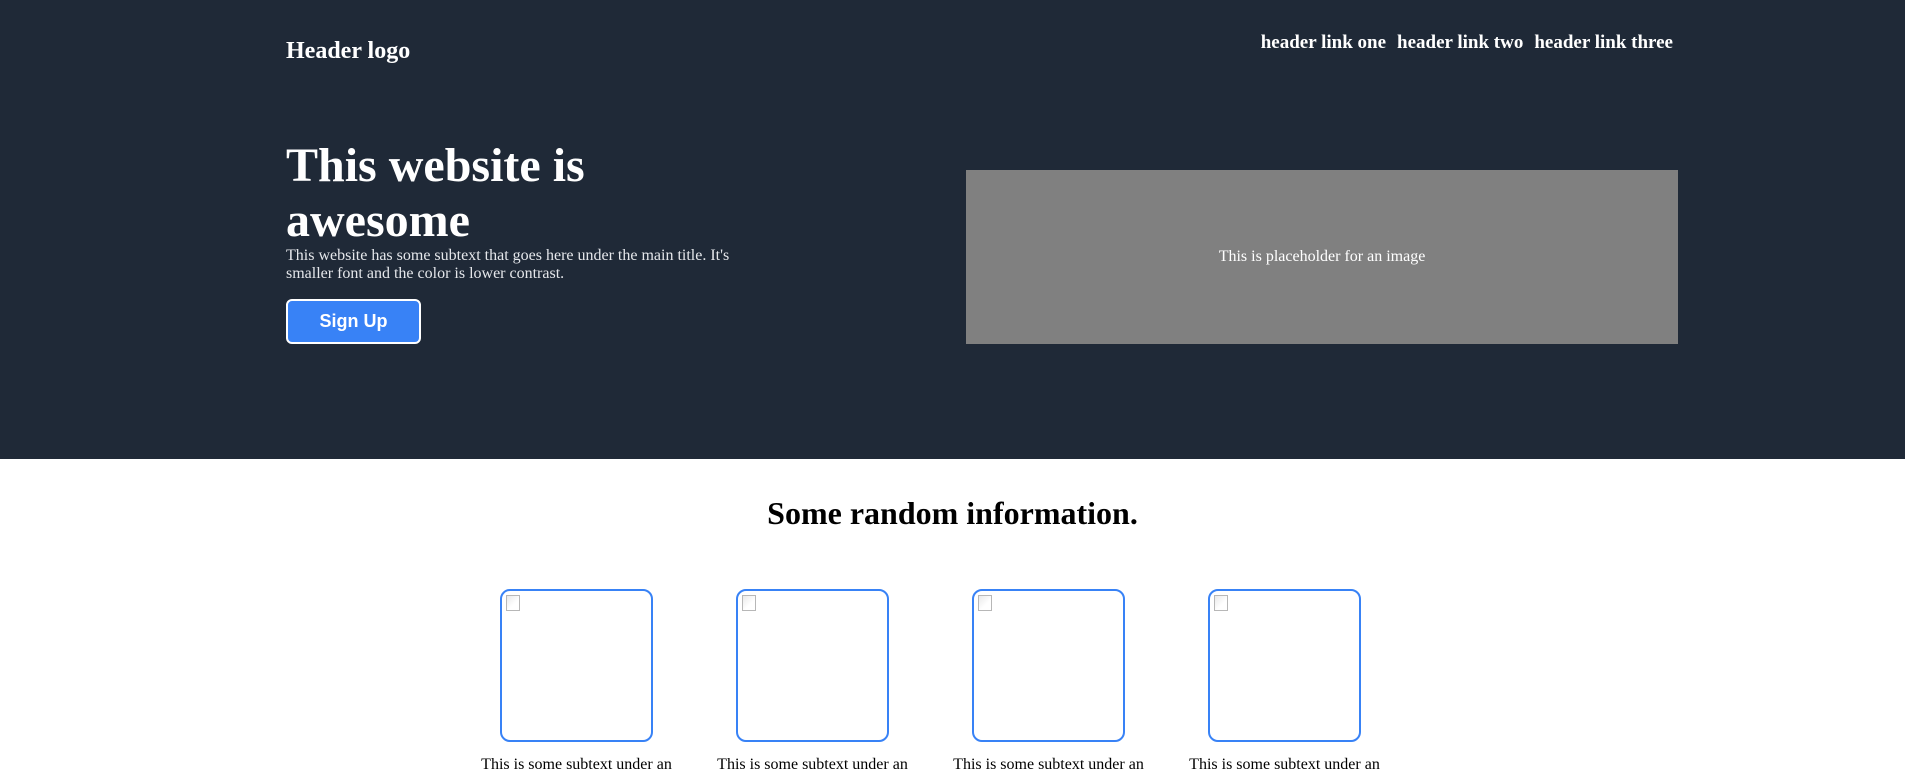  I want to click on header-link-two: header link two, so click(1460, 43).